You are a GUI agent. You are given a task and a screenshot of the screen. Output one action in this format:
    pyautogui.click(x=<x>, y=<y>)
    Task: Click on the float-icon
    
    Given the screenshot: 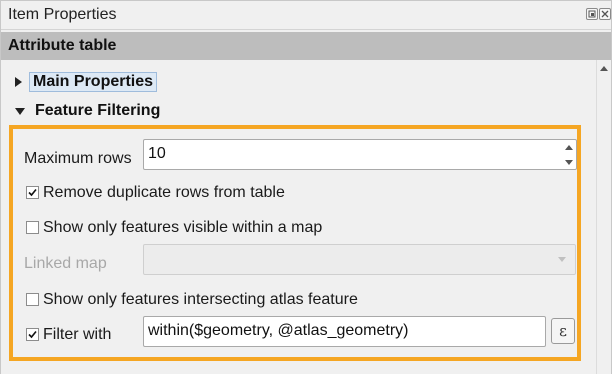 What is the action you would take?
    pyautogui.click(x=592, y=14)
    